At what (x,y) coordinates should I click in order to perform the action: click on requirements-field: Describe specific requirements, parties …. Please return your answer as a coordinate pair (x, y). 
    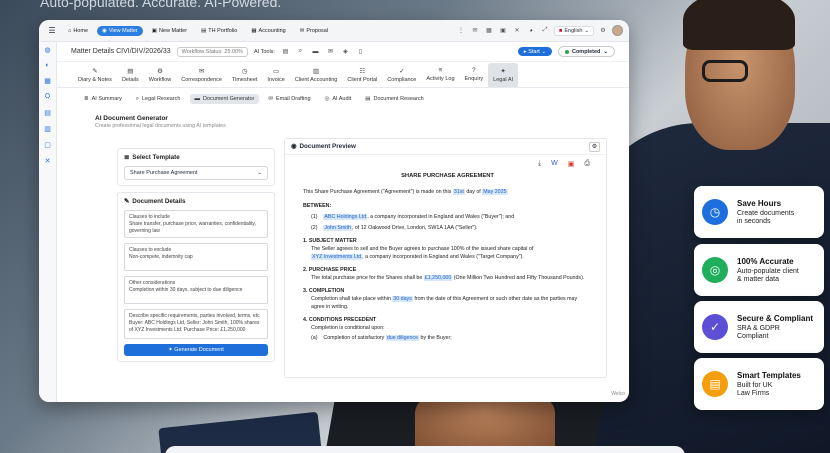
    Looking at the image, I should click on (196, 324).